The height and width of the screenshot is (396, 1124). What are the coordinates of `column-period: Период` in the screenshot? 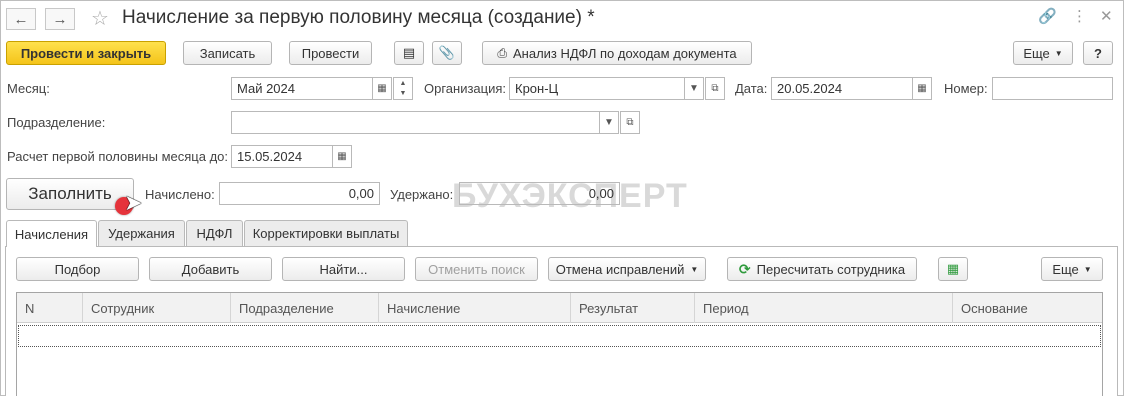 It's located at (824, 308).